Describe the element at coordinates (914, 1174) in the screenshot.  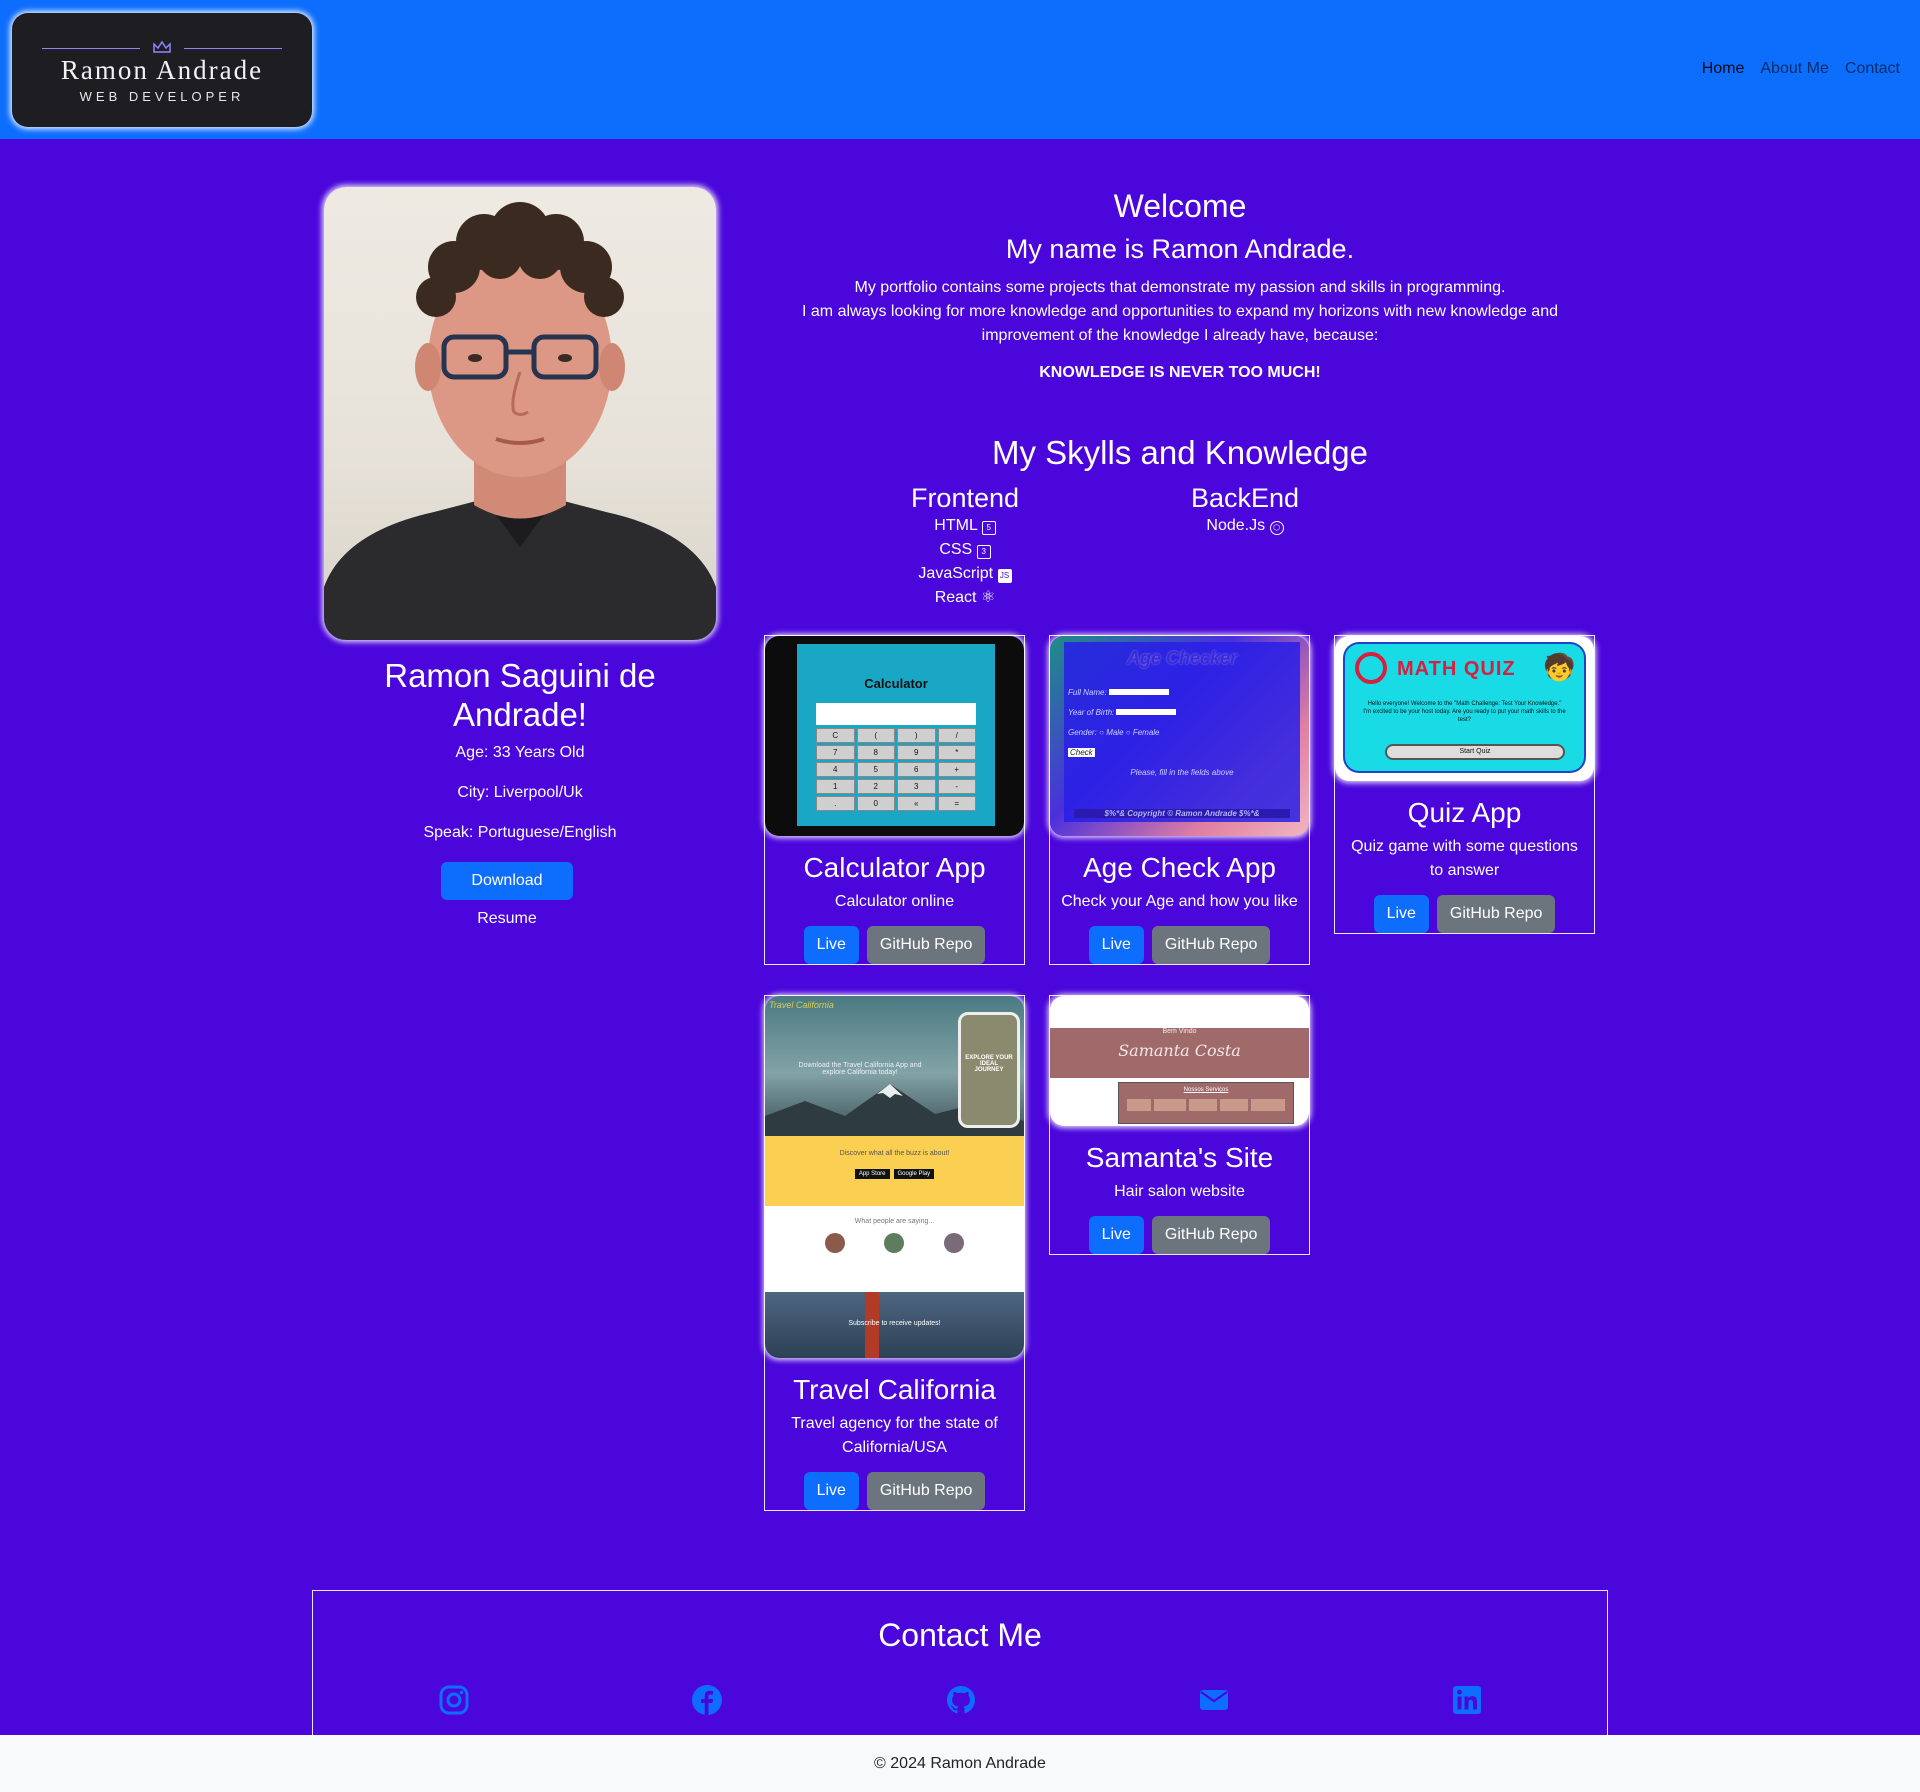
I see `google-play-badge: Google Play` at that location.